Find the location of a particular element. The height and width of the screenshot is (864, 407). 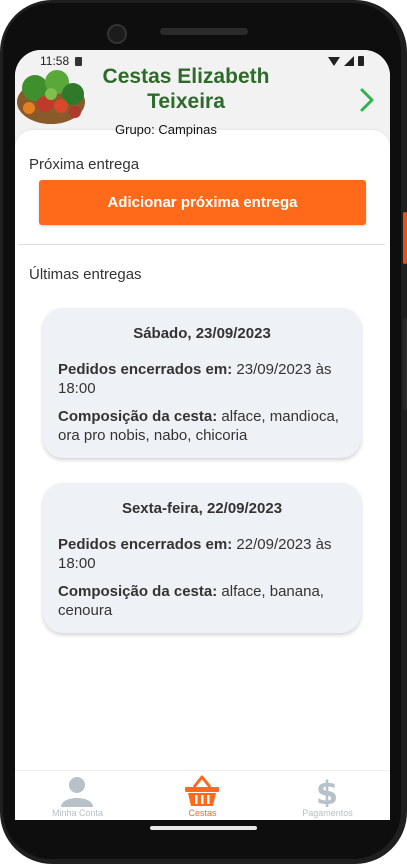

tab-label: Minha Conta is located at coordinates (77, 813).